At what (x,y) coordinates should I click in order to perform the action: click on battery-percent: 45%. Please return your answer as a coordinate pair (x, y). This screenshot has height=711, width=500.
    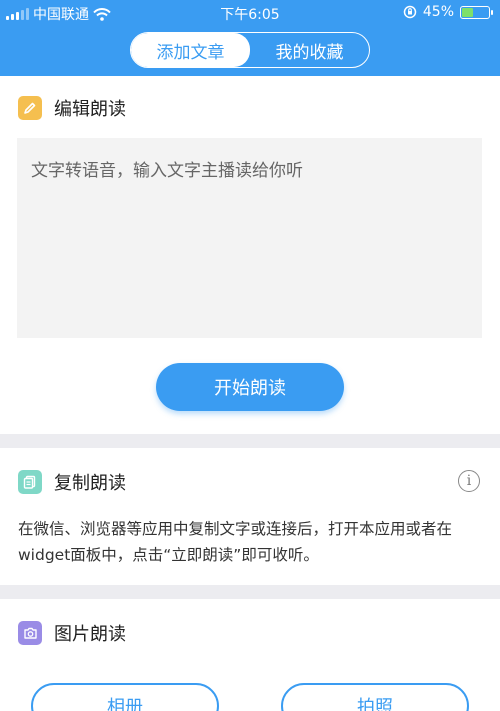
    Looking at the image, I should click on (438, 12).